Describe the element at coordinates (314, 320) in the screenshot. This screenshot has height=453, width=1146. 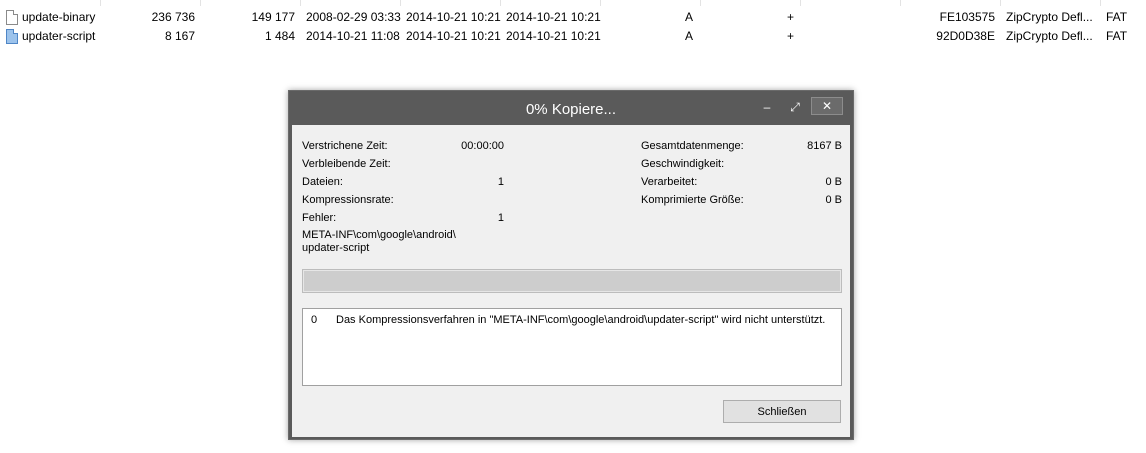
I see `log-entry-index: 0` at that location.